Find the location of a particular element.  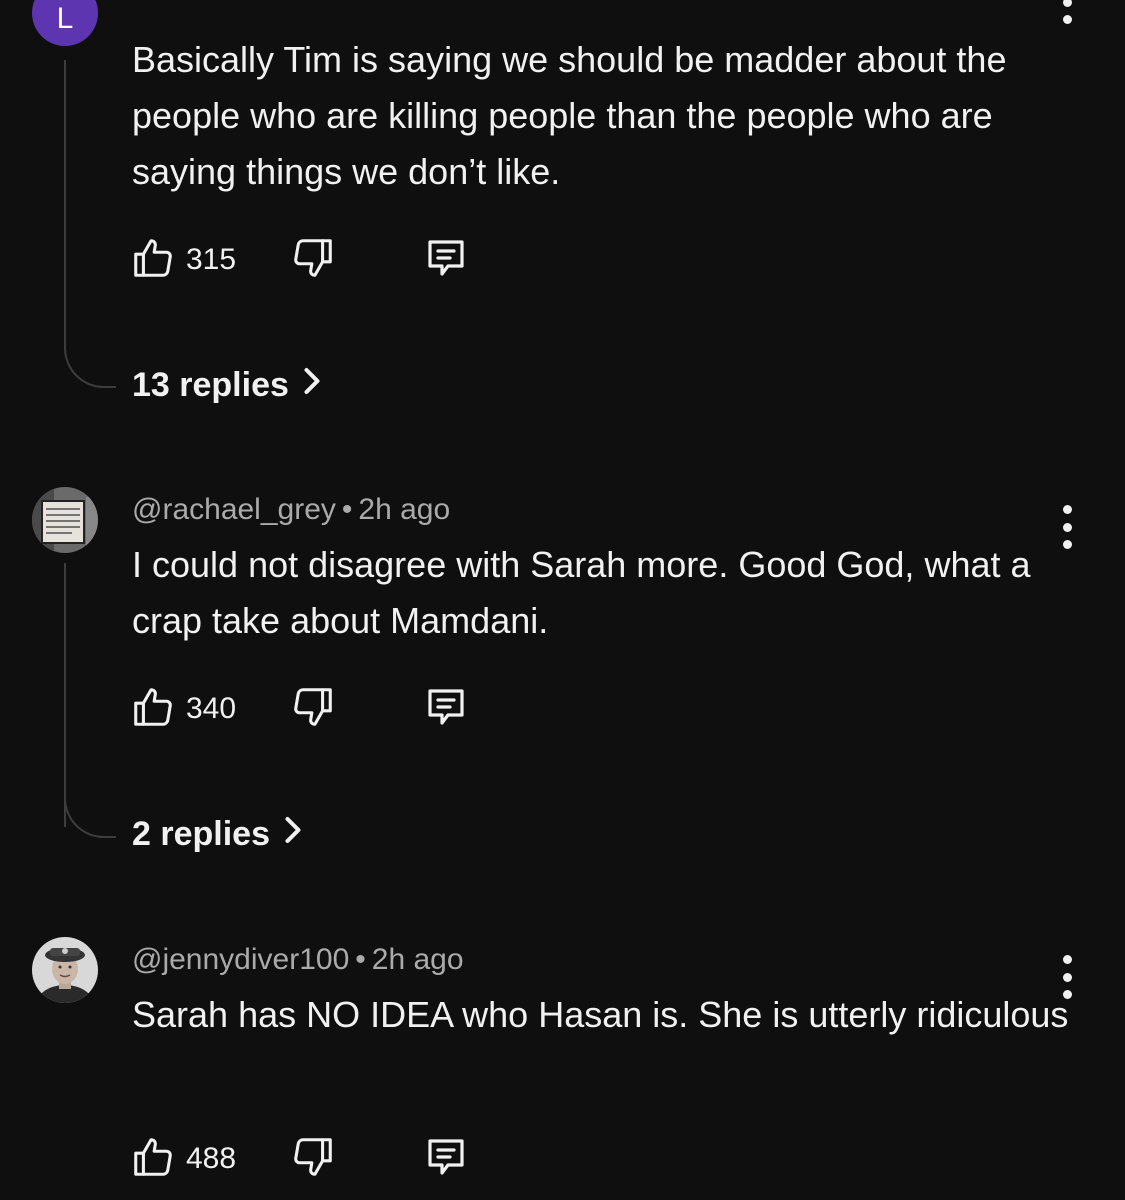

comment-author: @jennydiver100 is located at coordinates (240, 959).